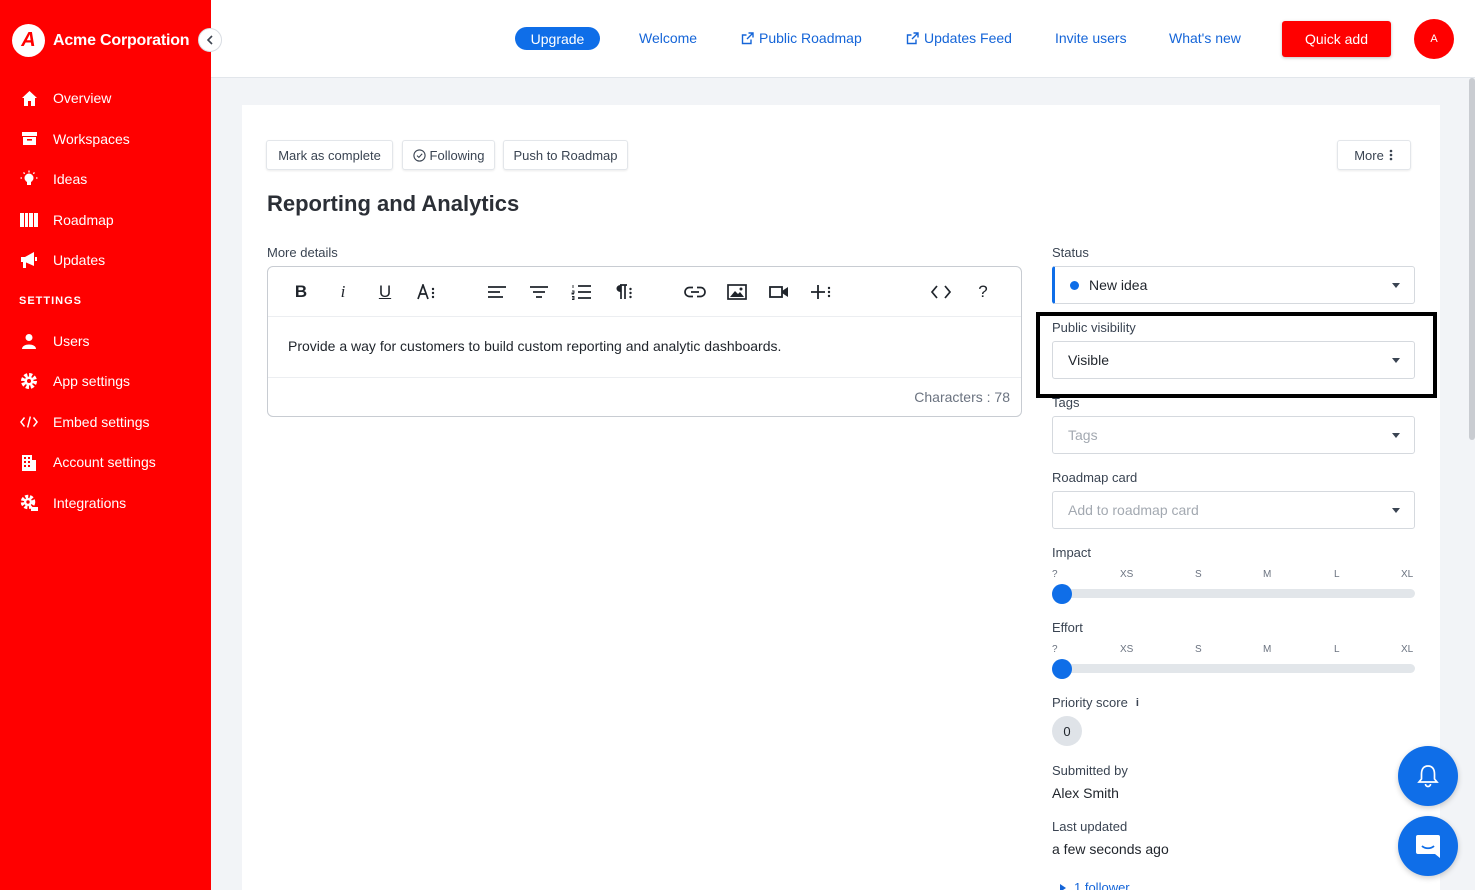 The image size is (1475, 890). What do you see at coordinates (1391, 155) in the screenshot?
I see `vertical-dots-icon` at bounding box center [1391, 155].